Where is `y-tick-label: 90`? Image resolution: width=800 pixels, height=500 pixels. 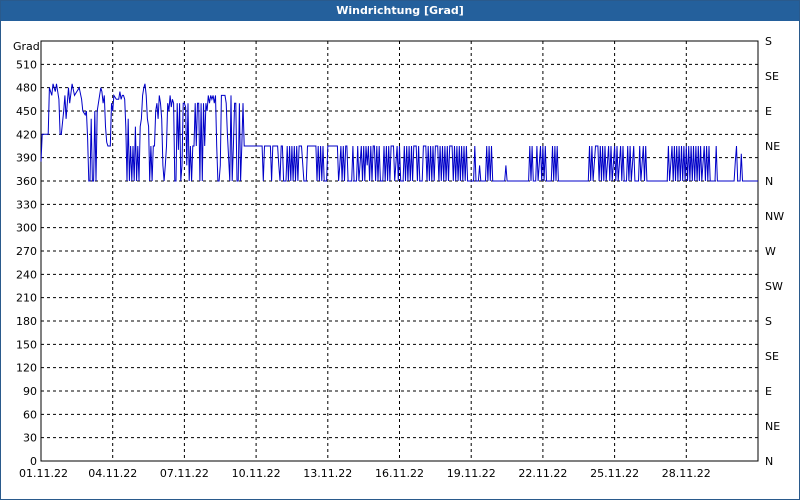 y-tick-label: 90 is located at coordinates (30, 391).